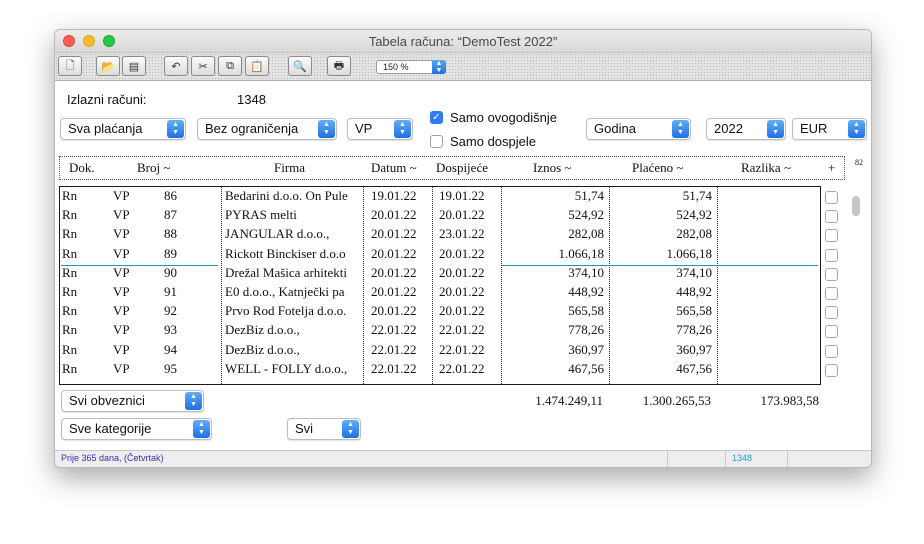  Describe the element at coordinates (775, 129) in the screenshot. I see `chevron-updown-icon: ▲ ▼` at that location.